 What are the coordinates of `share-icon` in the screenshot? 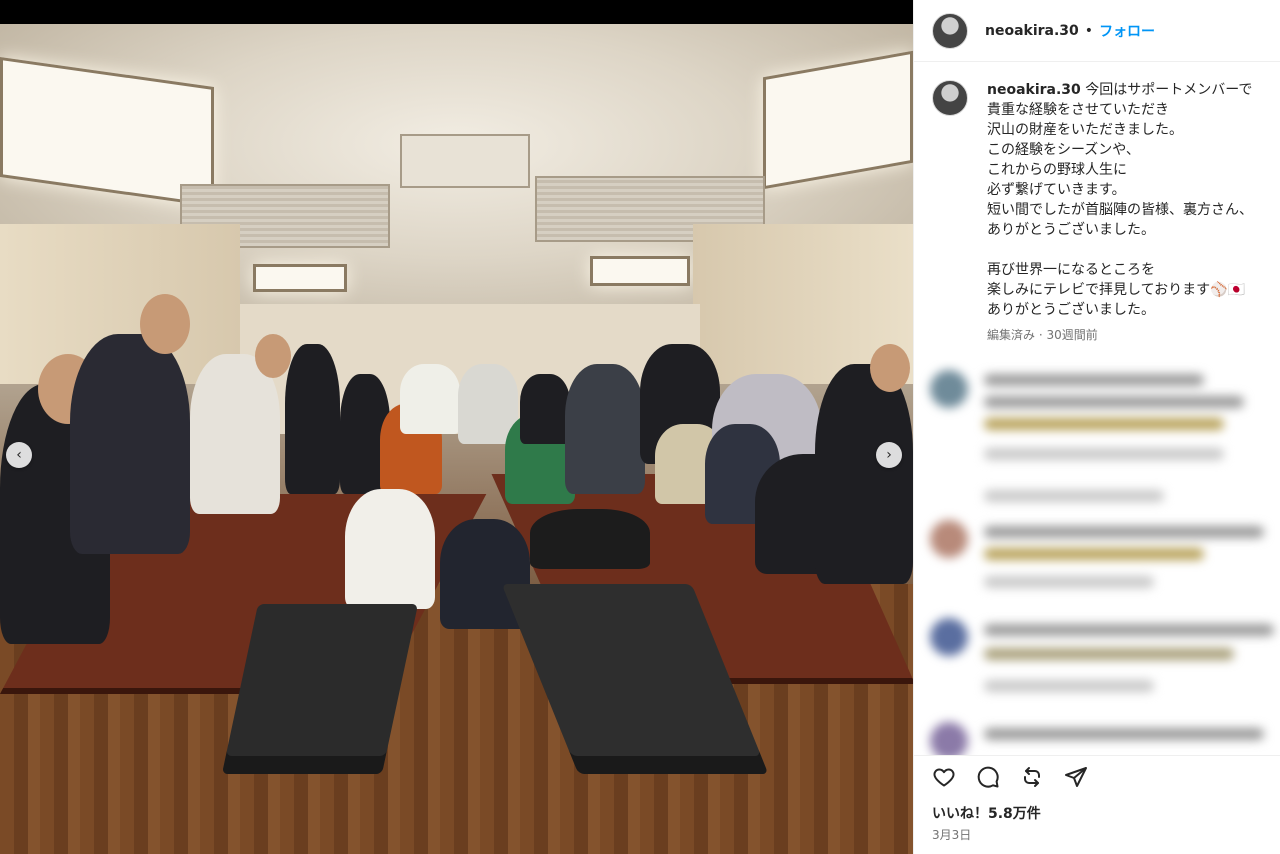 It's located at (1076, 777).